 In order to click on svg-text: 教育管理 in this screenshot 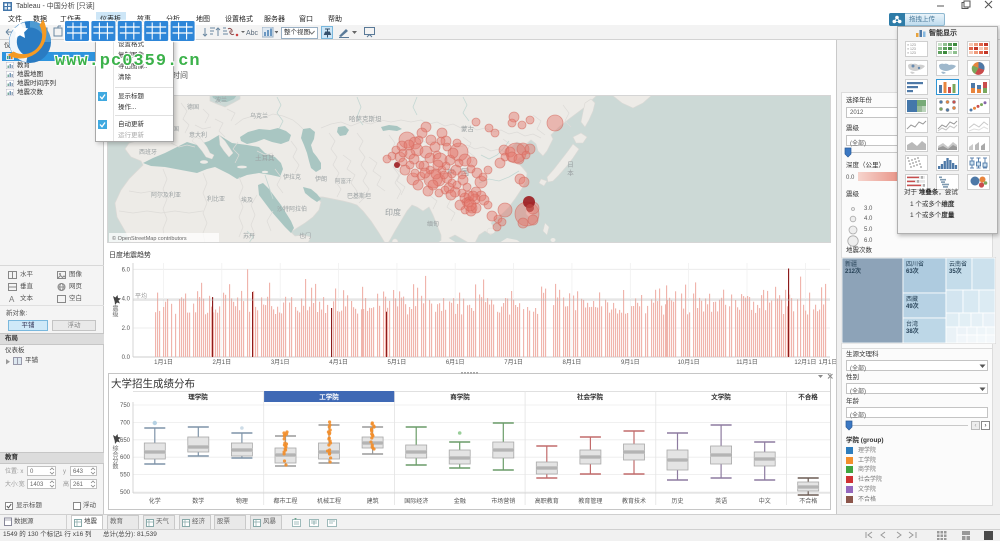, I will do `click(590, 501)`.